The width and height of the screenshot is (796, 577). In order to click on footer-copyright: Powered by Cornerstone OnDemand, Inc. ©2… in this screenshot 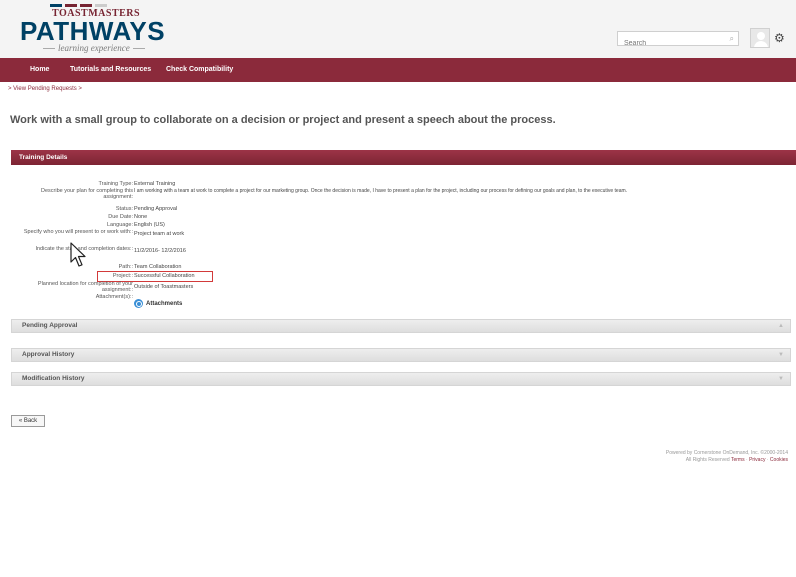, I will do `click(726, 453)`.